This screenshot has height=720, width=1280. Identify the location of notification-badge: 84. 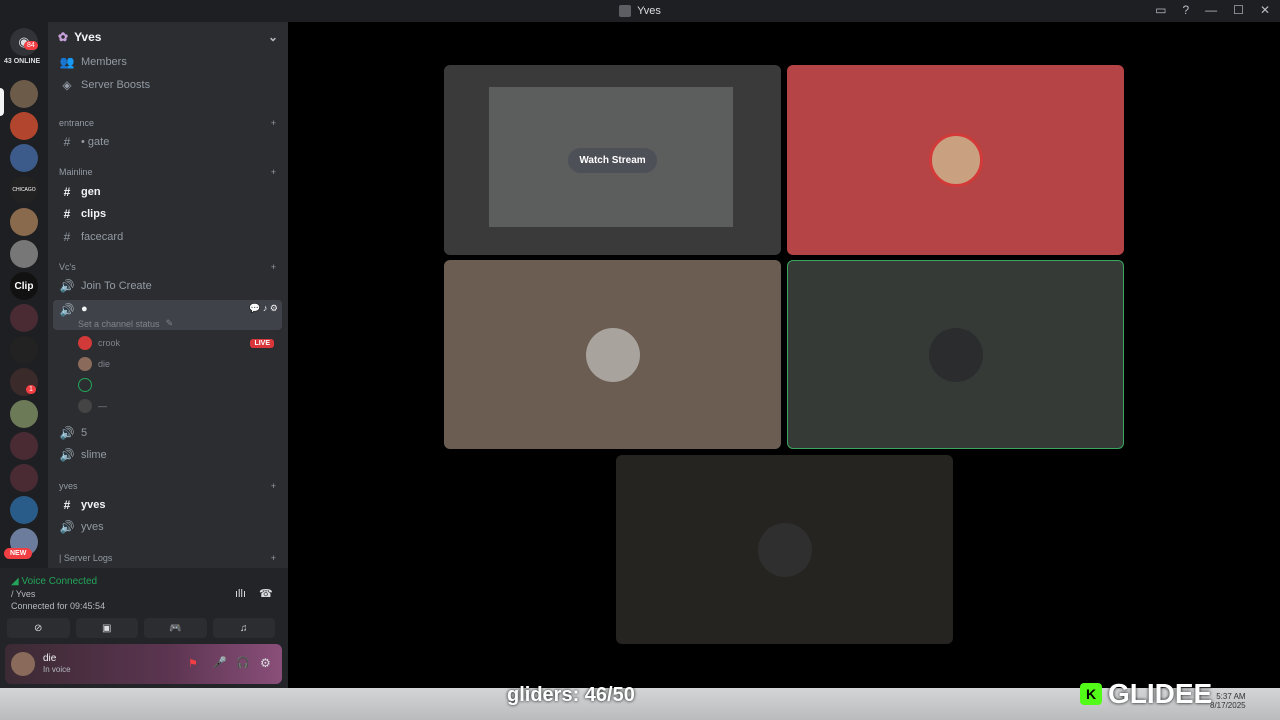
(31, 45).